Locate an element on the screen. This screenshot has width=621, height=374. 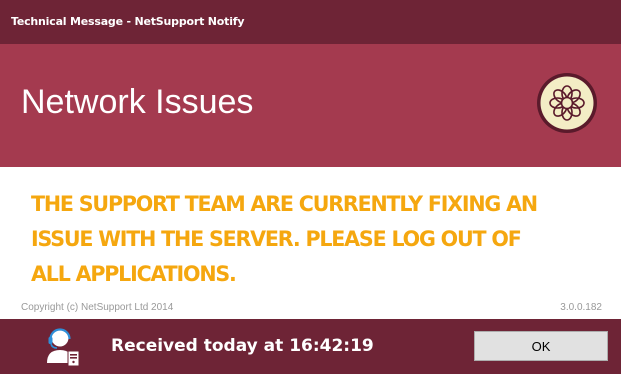
copyright-text: Copyright (c) NetSupport Ltd 2014 is located at coordinates (97, 307).